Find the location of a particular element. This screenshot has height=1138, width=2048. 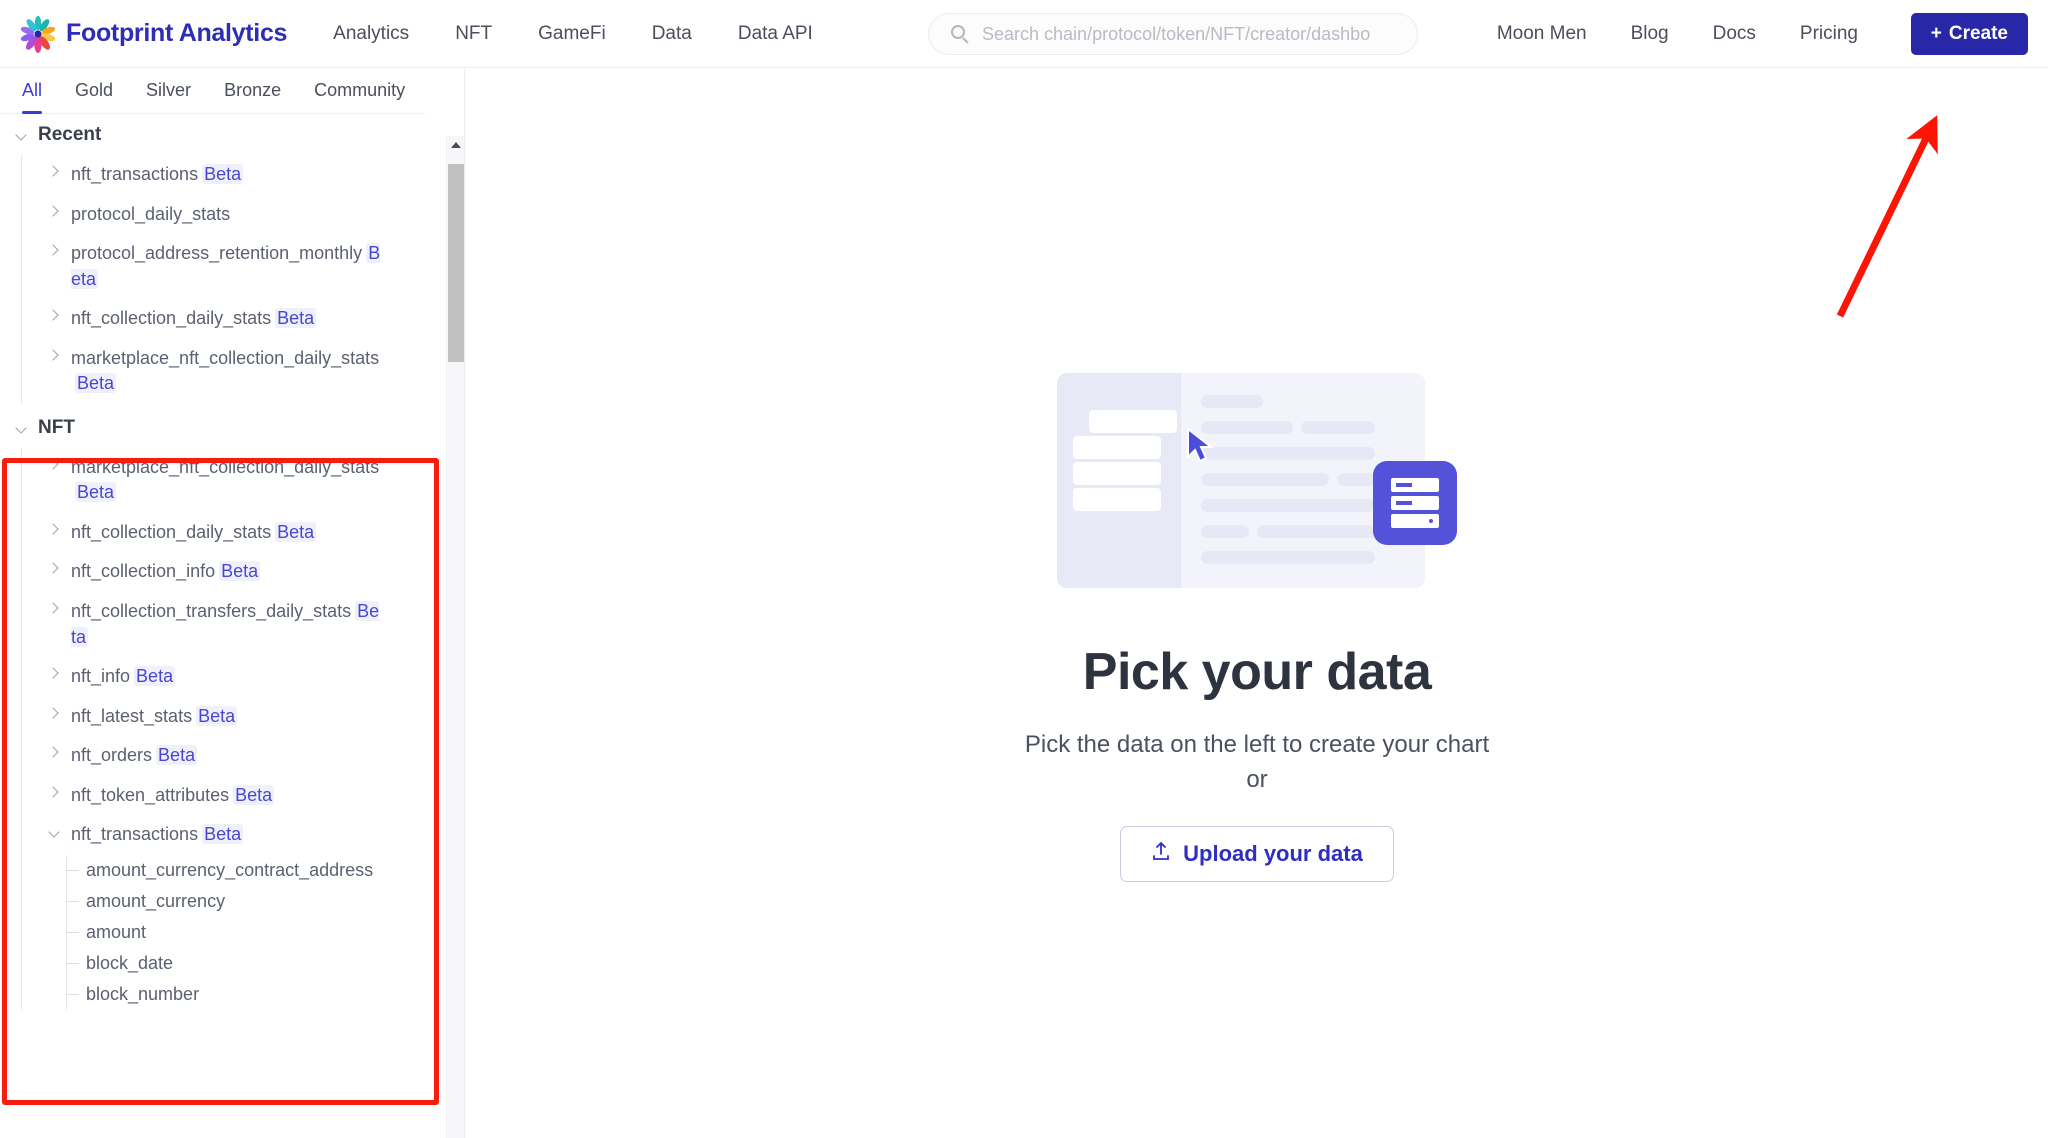

tree-node: nft_latest_stats Beta is located at coordinates (234, 717).